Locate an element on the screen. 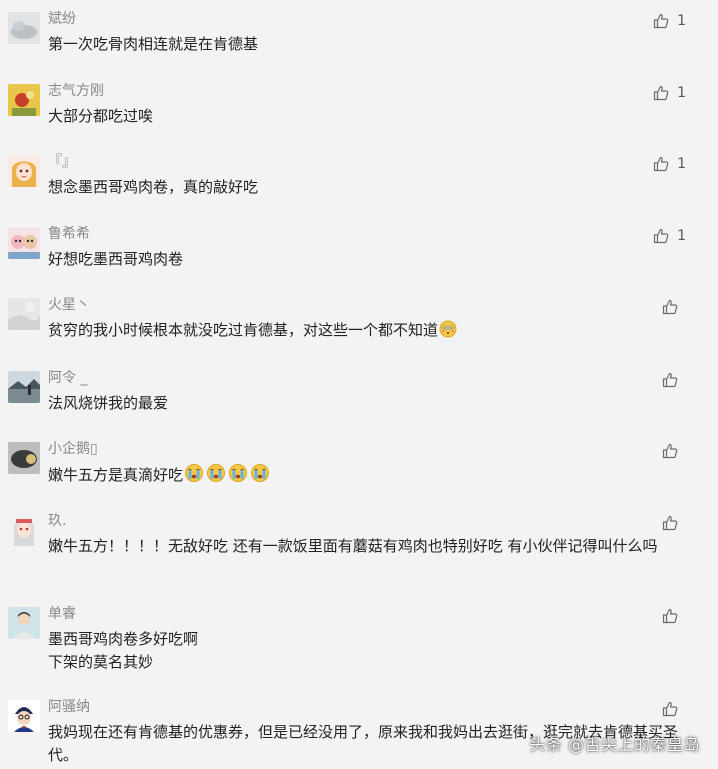 This screenshot has height=769, width=718. comment-text: 好想吃墨西哥鸡肉卷 is located at coordinates (116, 259).